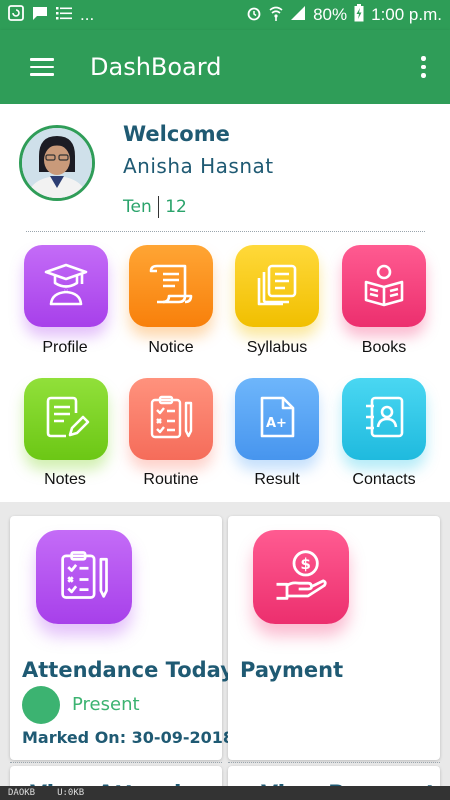 The image size is (450, 800). I want to click on money-hand-icon: $, so click(301, 577).